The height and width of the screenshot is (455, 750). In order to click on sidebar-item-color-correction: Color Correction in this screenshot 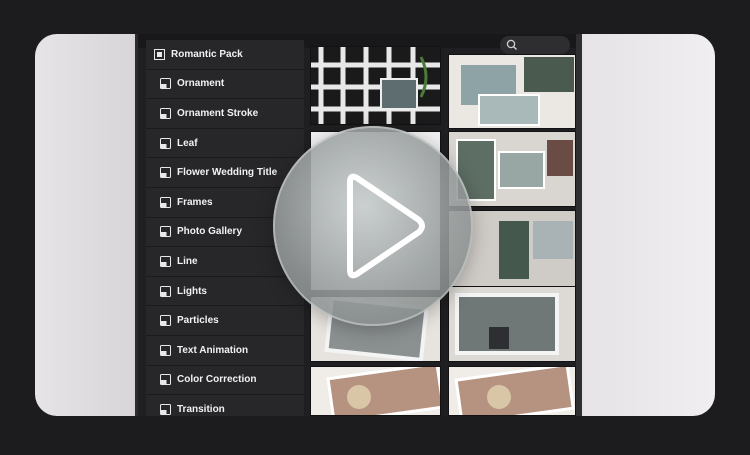, I will do `click(225, 380)`.